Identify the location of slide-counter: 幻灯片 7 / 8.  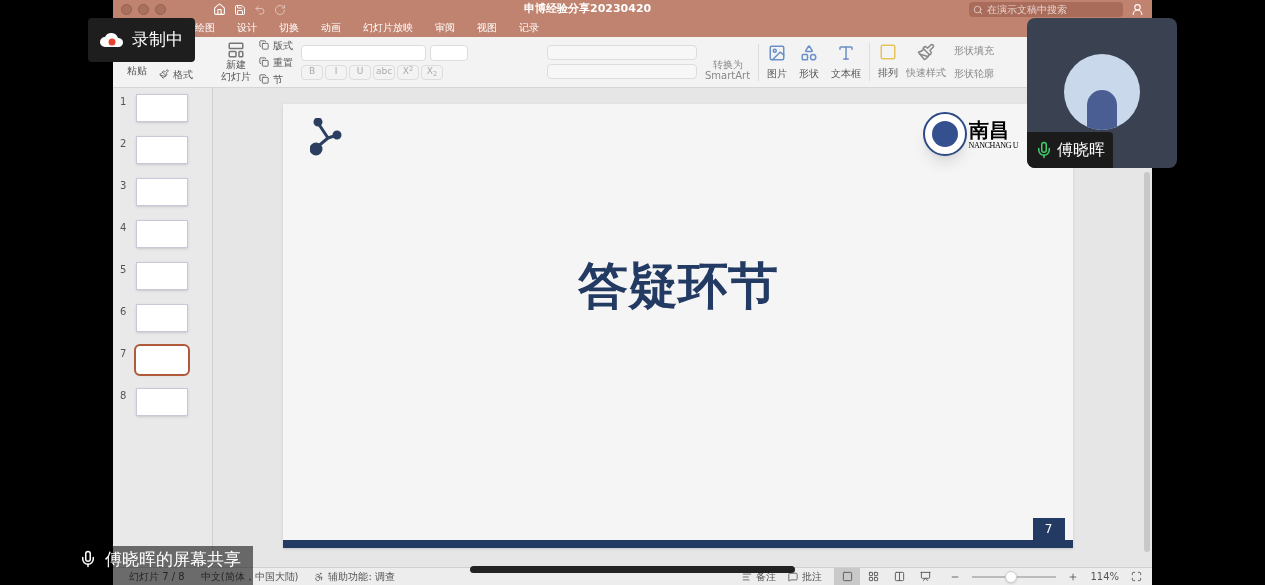
(157, 577).